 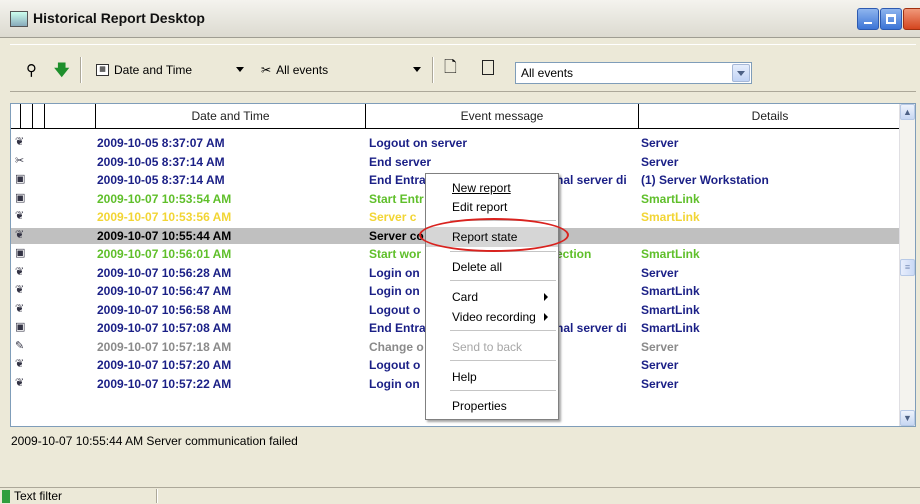 I want to click on row-message-tail: nal server di, so click(x=591, y=180).